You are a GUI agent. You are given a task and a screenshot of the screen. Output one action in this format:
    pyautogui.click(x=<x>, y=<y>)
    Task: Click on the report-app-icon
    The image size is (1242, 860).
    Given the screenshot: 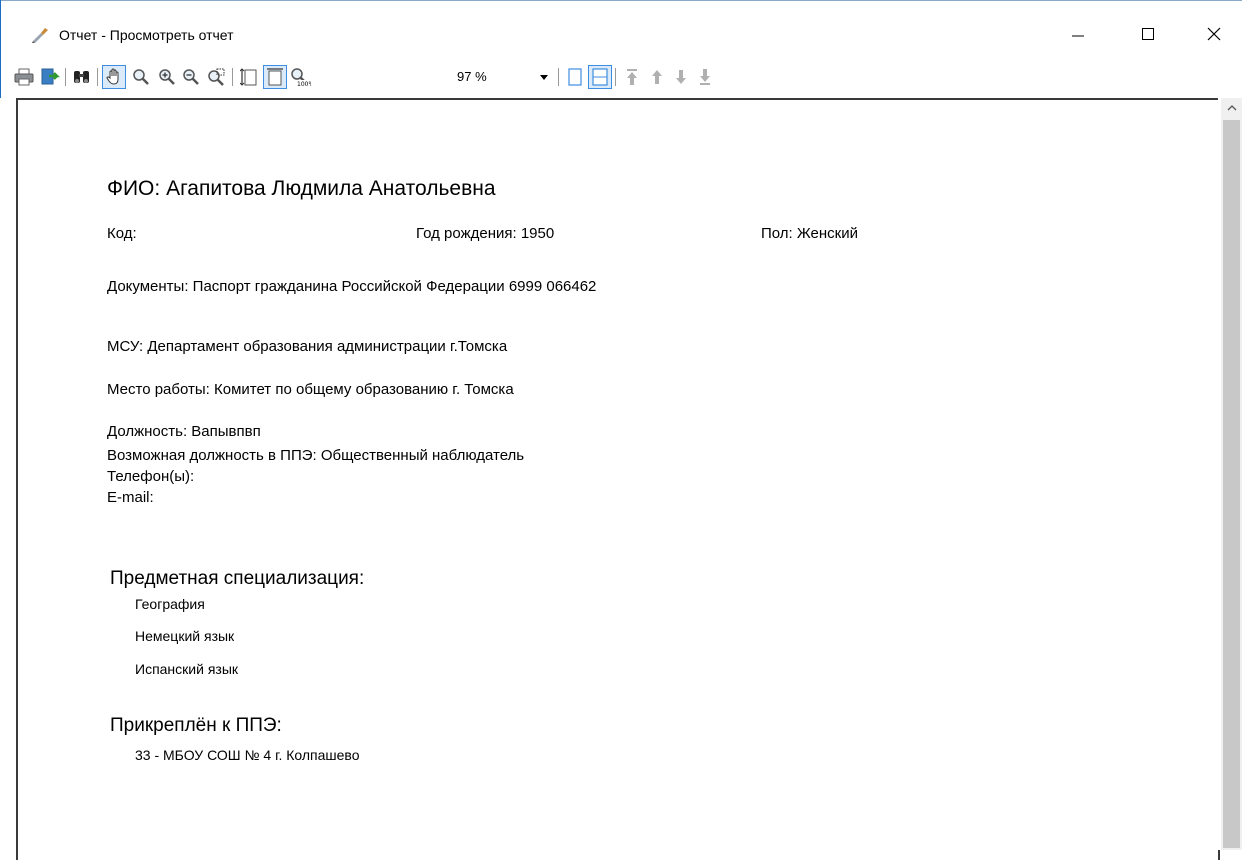 What is the action you would take?
    pyautogui.click(x=40, y=35)
    